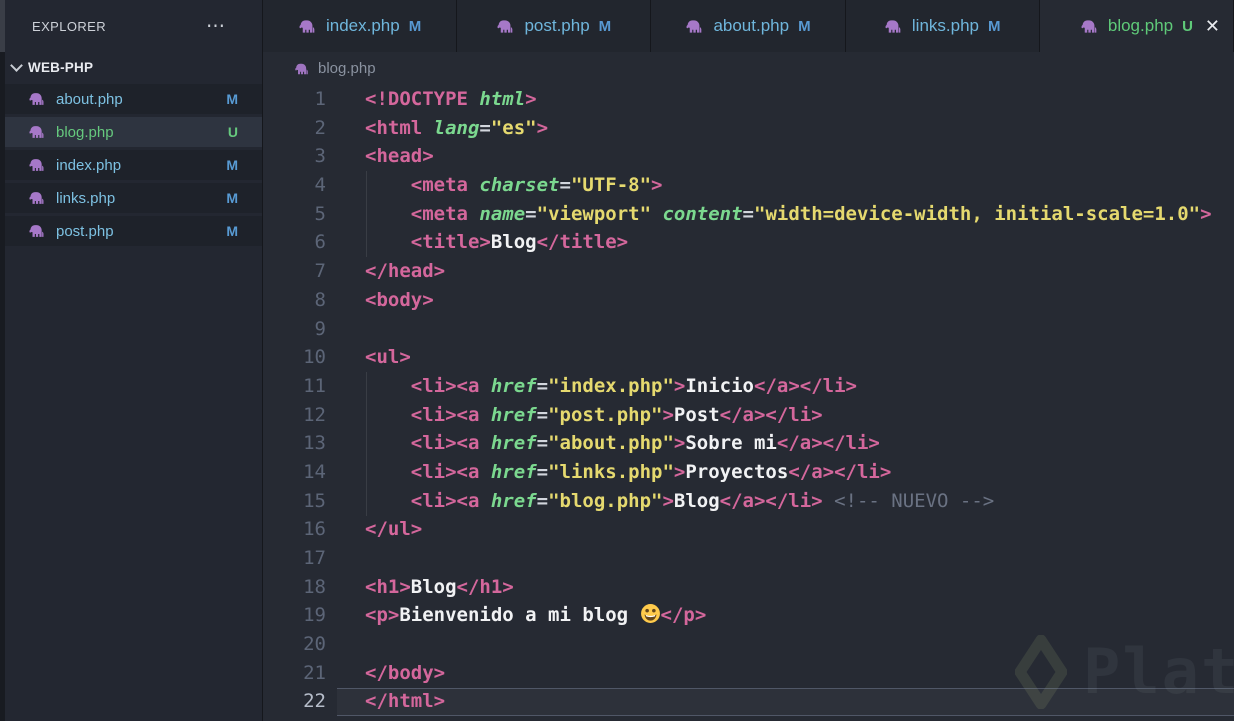  I want to click on line-number: 22, so click(314, 701).